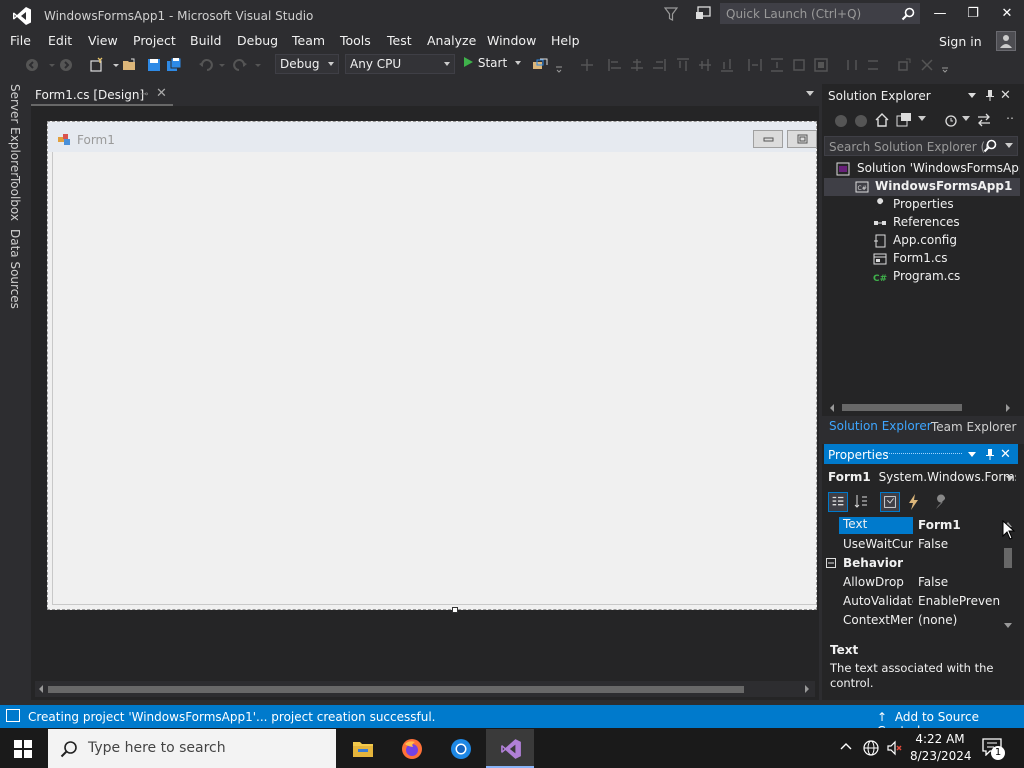  I want to click on notifications-filter-icon, so click(671, 14).